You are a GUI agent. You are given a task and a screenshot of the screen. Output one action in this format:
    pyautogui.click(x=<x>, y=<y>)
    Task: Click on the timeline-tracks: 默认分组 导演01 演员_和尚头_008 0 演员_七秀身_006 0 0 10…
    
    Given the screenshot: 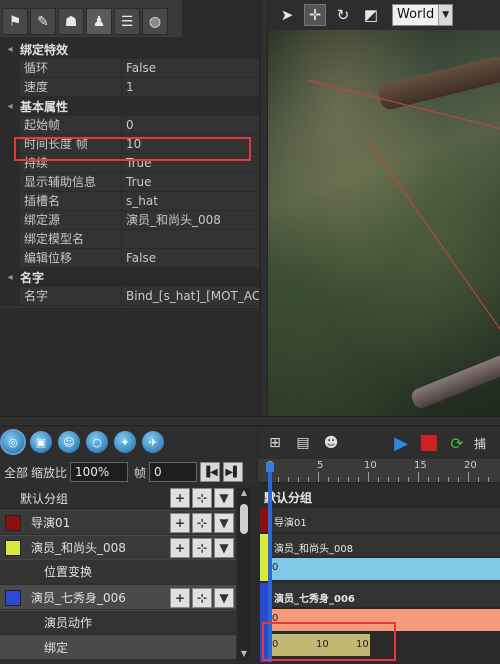 What is the action you would take?
    pyautogui.click(x=379, y=574)
    